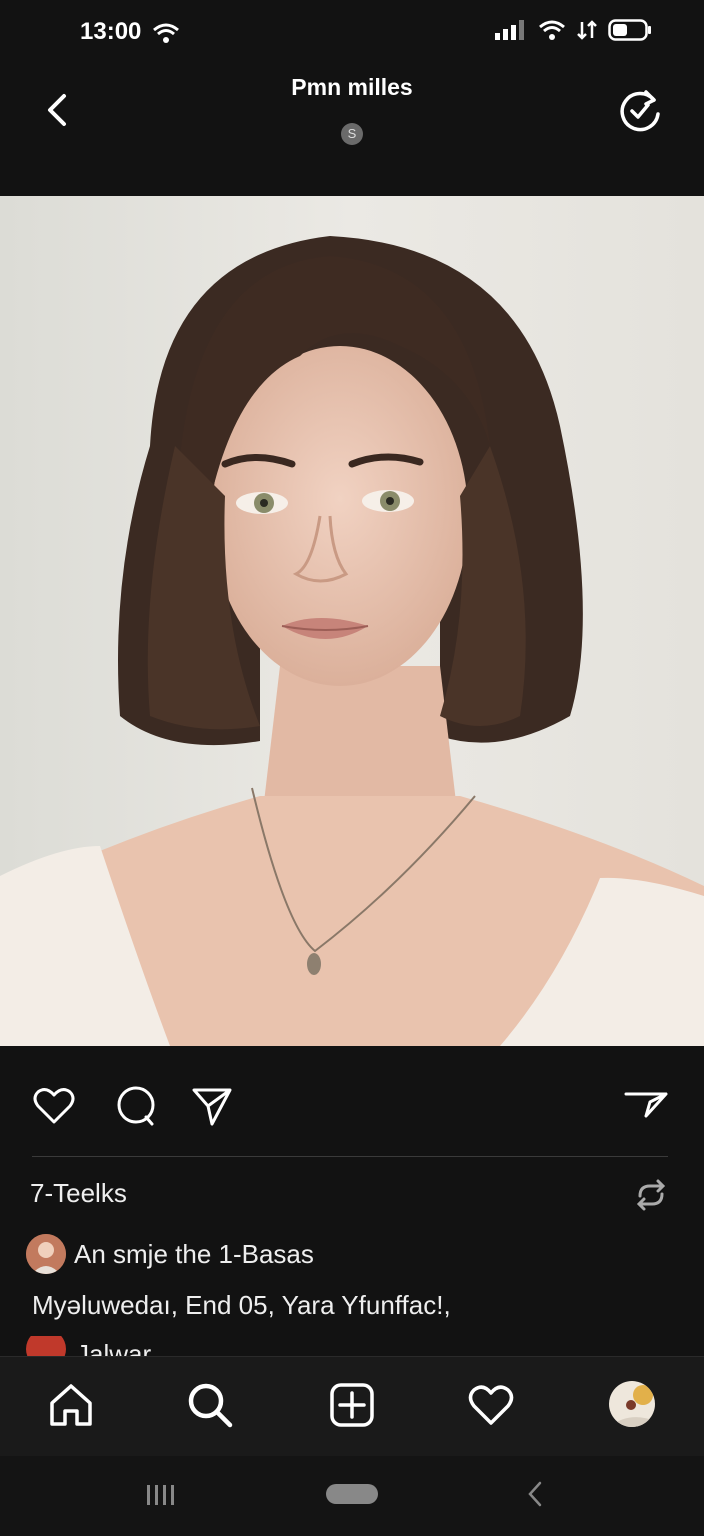 The image size is (704, 1536). I want to click on partial-comment-text: Jalwar, so click(114, 1347).